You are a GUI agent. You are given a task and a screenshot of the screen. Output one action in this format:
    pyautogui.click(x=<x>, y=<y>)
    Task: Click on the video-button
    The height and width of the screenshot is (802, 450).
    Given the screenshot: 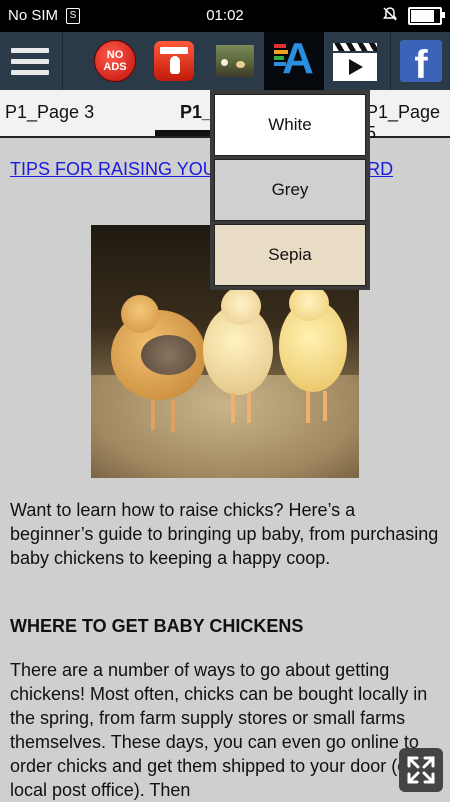 What is the action you would take?
    pyautogui.click(x=355, y=61)
    